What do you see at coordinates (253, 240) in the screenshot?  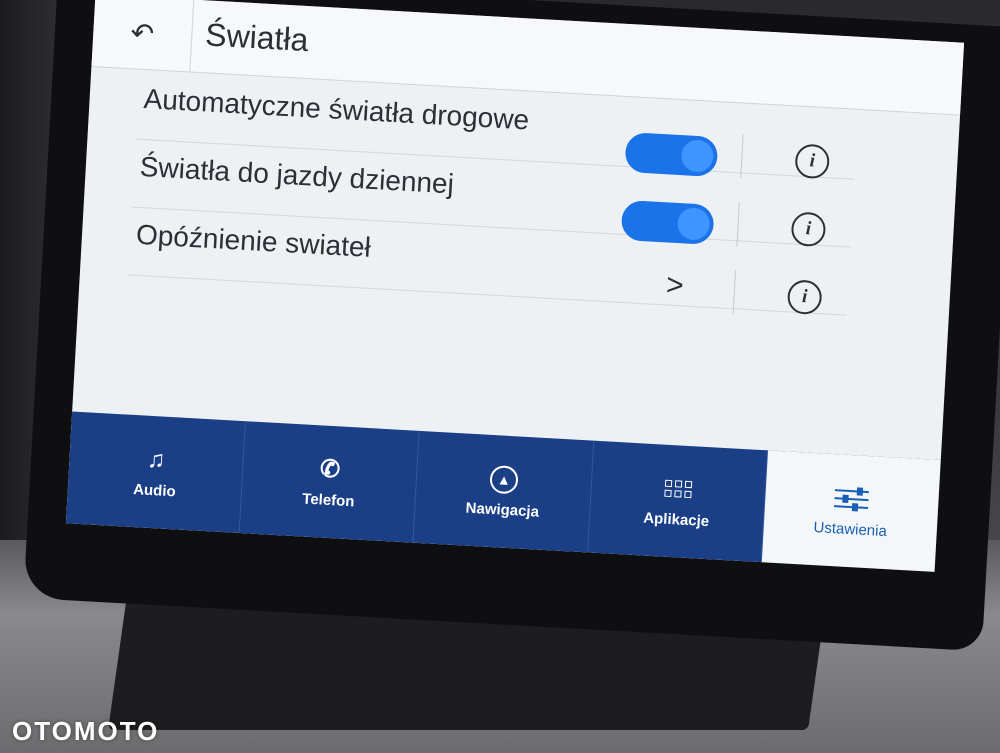 I see `setting-label: Opóźnienie swiateł` at bounding box center [253, 240].